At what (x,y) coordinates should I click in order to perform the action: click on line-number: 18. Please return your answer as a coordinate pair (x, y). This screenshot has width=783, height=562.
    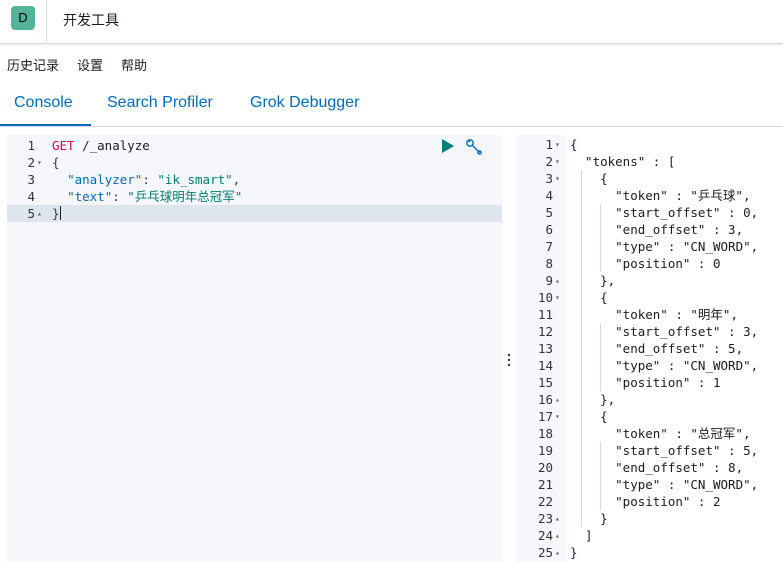
    Looking at the image, I should click on (545, 433).